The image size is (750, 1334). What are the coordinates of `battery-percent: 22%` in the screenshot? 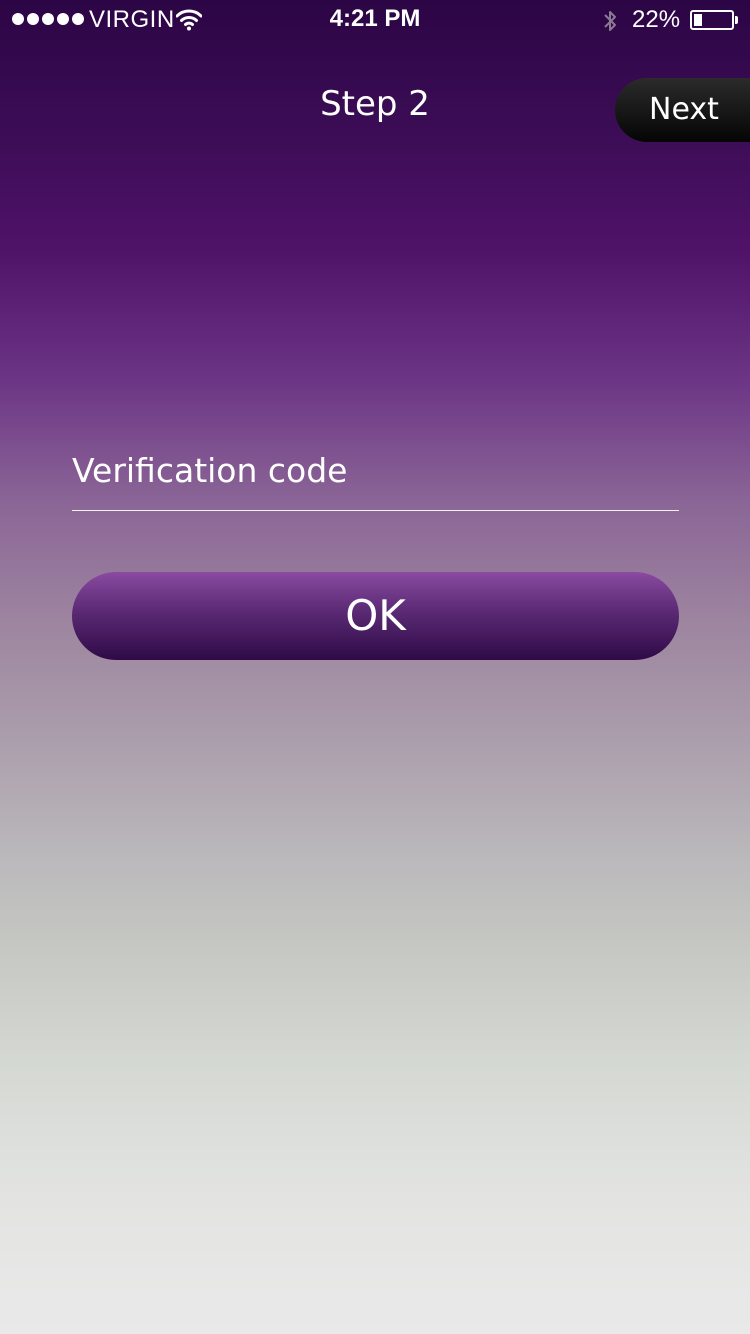 It's located at (656, 19).